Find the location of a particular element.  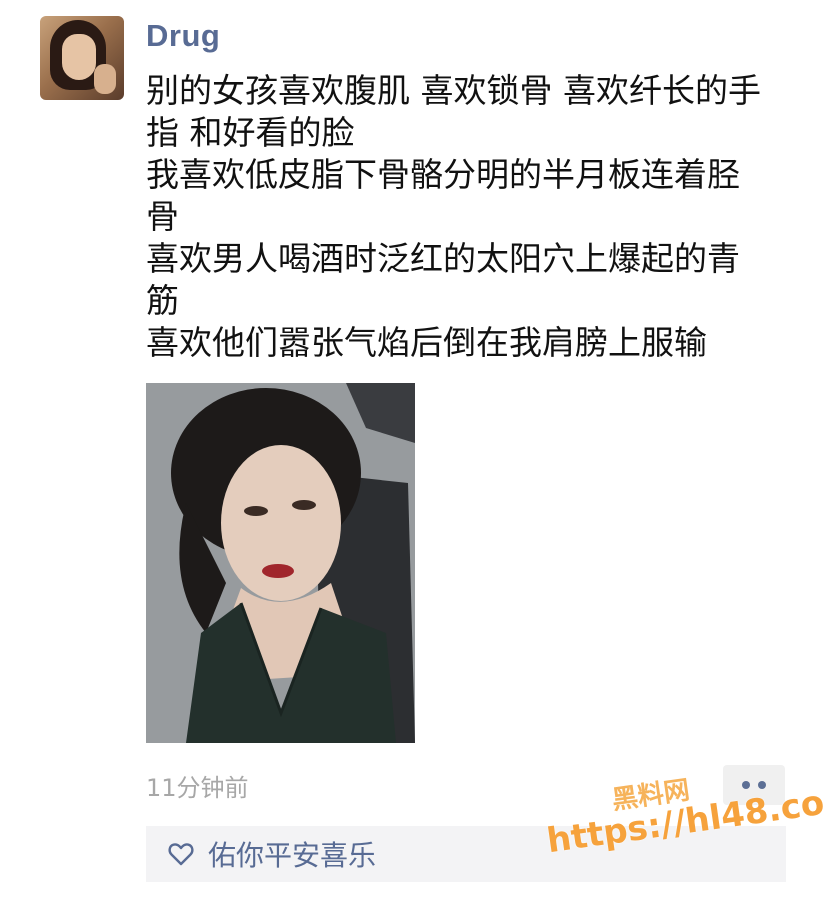

post-photo-illustration is located at coordinates (280, 563).